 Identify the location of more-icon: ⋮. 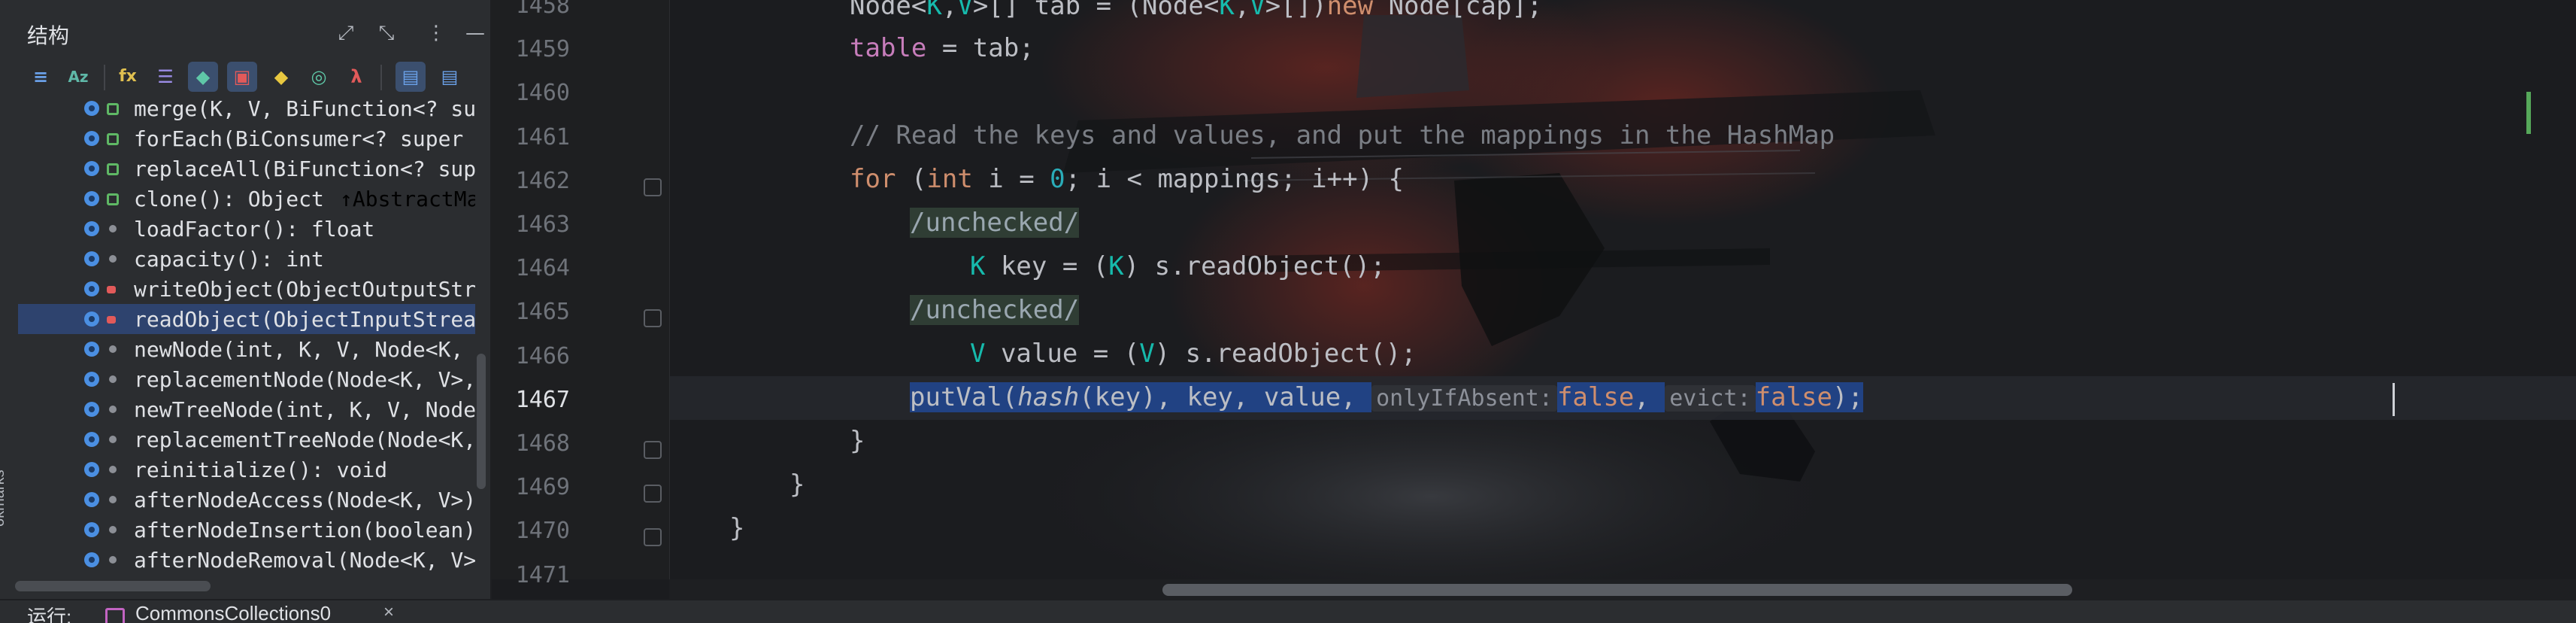
(436, 33).